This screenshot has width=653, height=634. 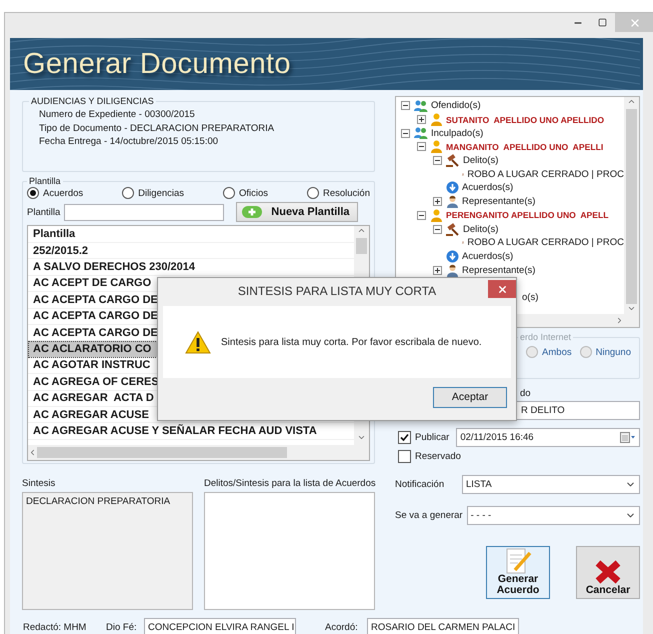 What do you see at coordinates (338, 193) in the screenshot?
I see `radio-option: Resolución` at bounding box center [338, 193].